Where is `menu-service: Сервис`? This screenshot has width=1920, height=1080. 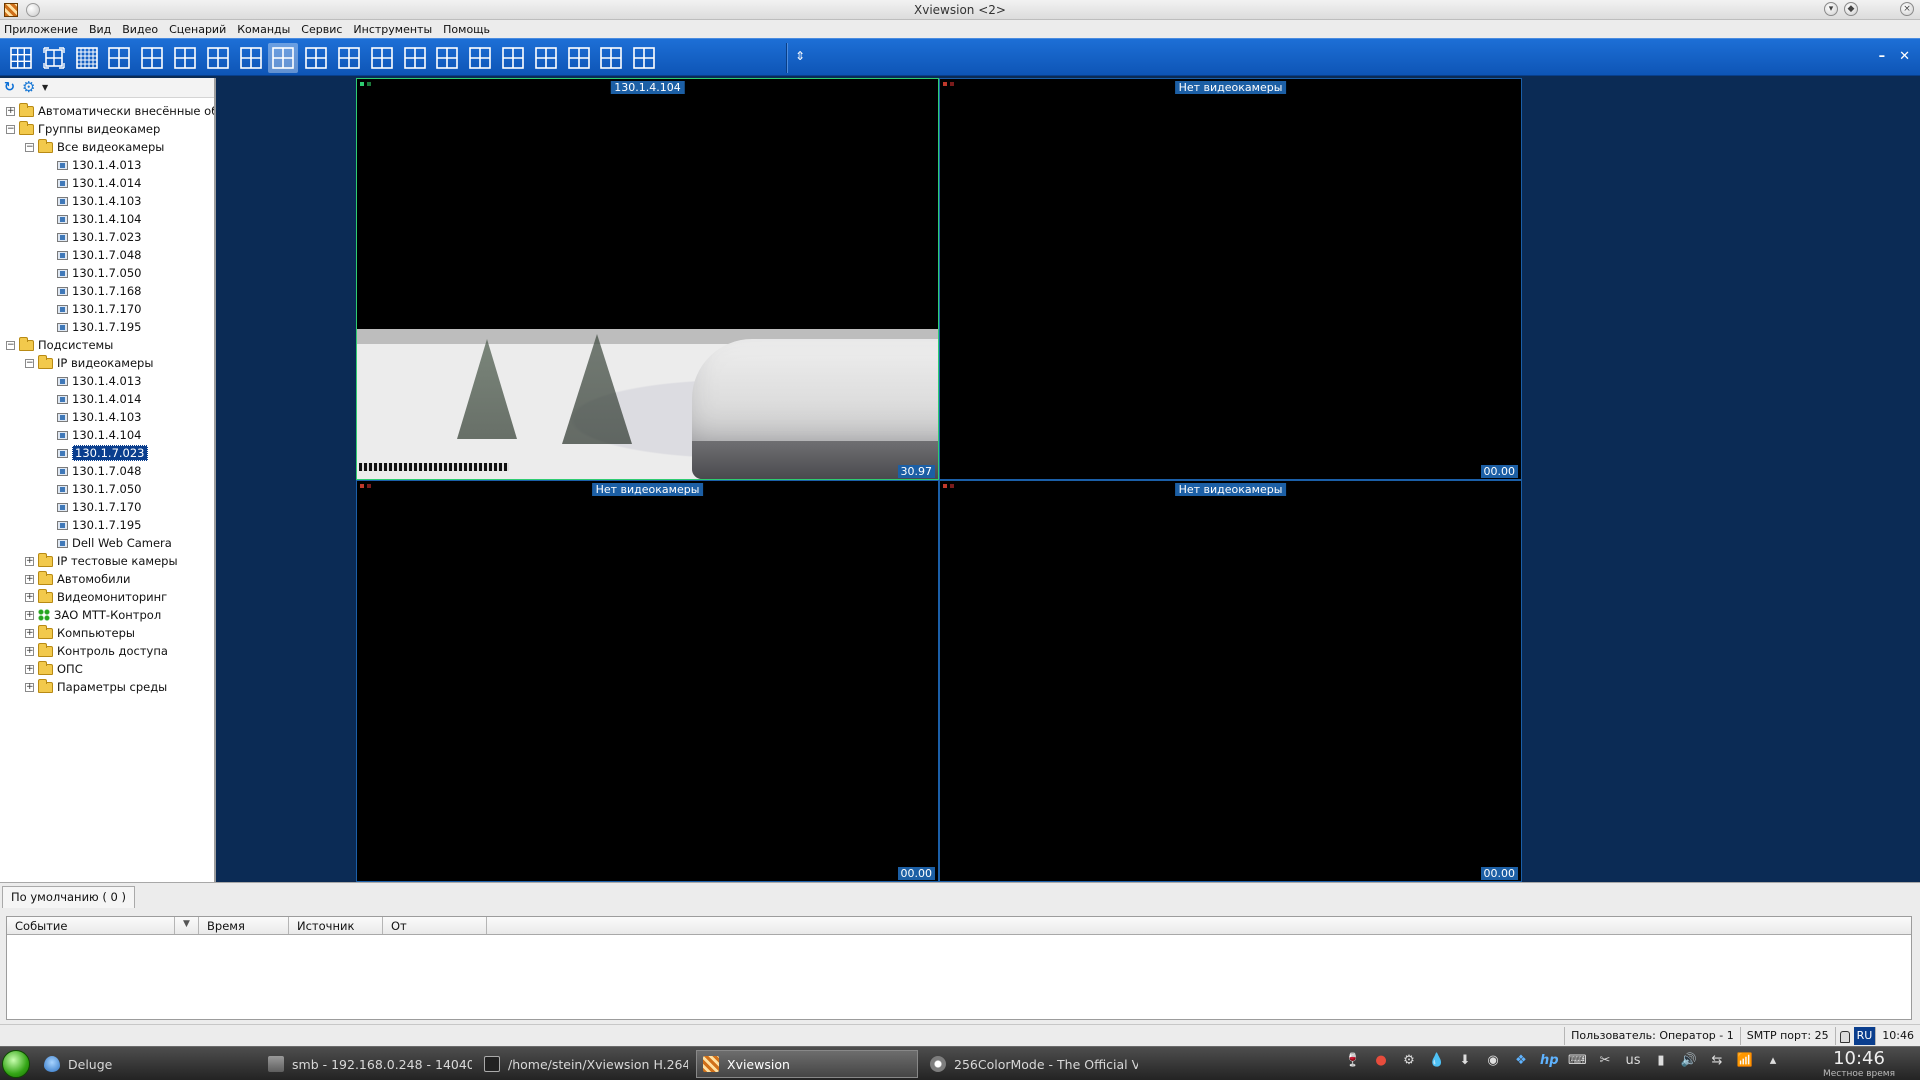 menu-service: Сервис is located at coordinates (321, 29).